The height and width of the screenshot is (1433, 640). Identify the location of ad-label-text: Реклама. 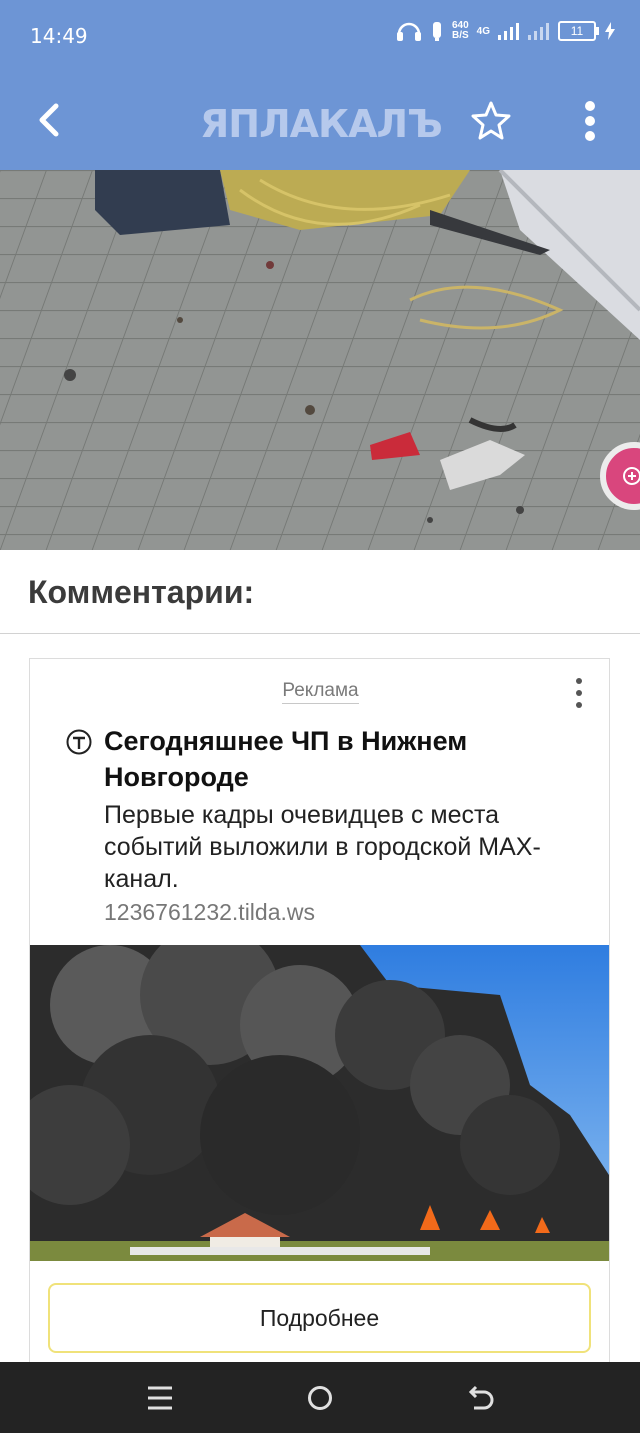
(320, 692).